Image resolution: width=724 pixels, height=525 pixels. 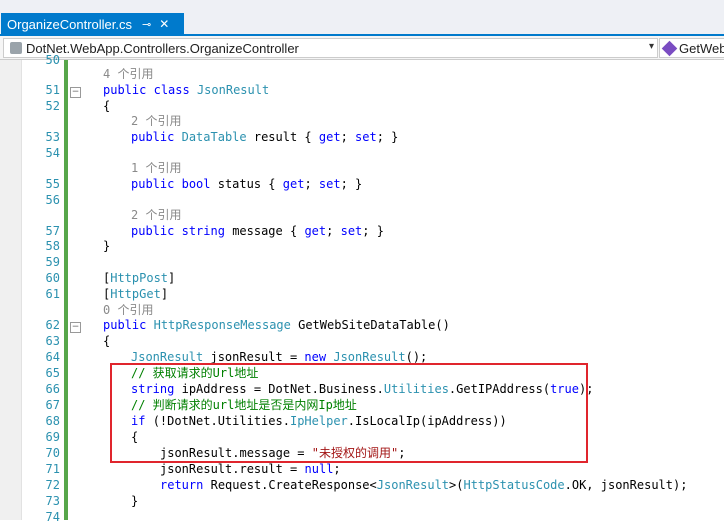 What do you see at coordinates (52, 294) in the screenshot?
I see `line-number: 61` at bounding box center [52, 294].